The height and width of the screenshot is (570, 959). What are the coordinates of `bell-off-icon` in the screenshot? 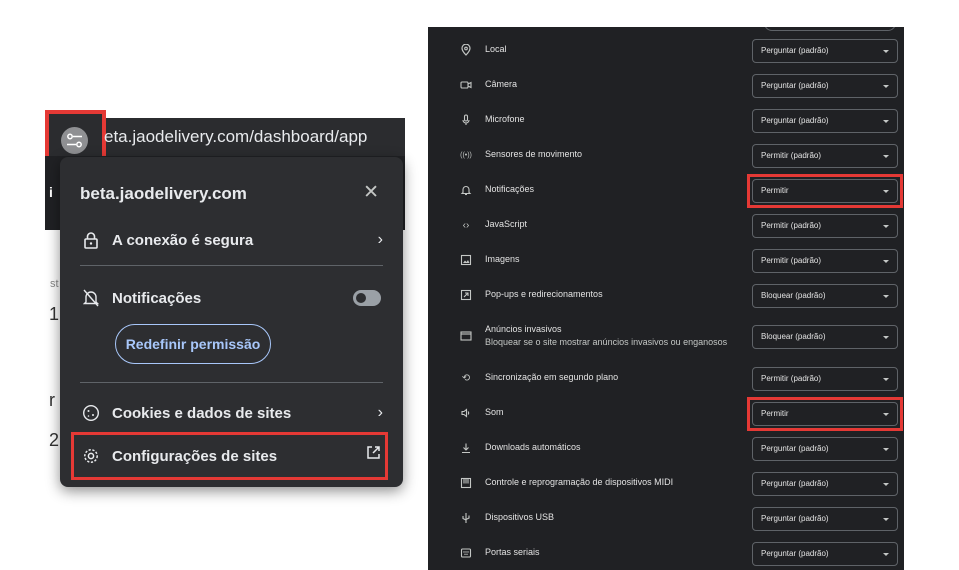 It's located at (91, 298).